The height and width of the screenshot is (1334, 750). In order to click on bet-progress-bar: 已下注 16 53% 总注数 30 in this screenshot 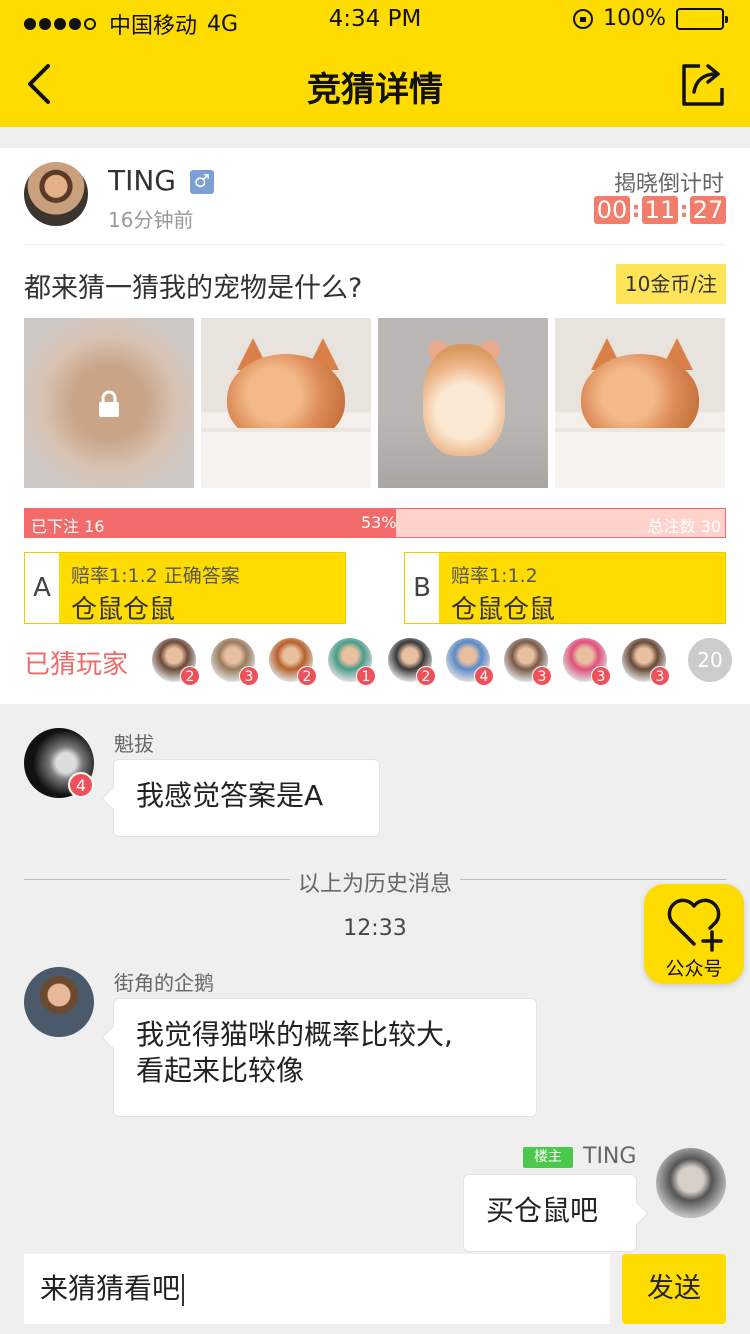, I will do `click(375, 523)`.